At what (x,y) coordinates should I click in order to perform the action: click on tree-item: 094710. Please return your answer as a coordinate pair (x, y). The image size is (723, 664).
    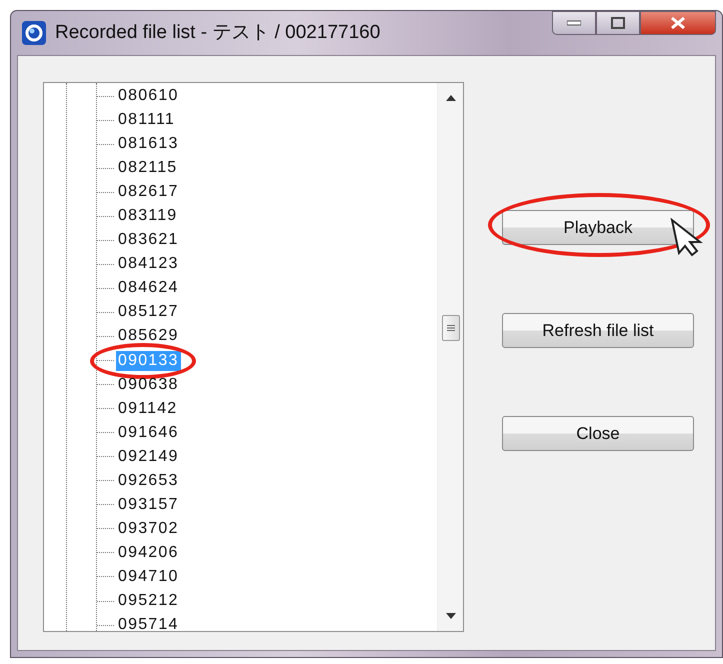
    Looking at the image, I should click on (148, 576).